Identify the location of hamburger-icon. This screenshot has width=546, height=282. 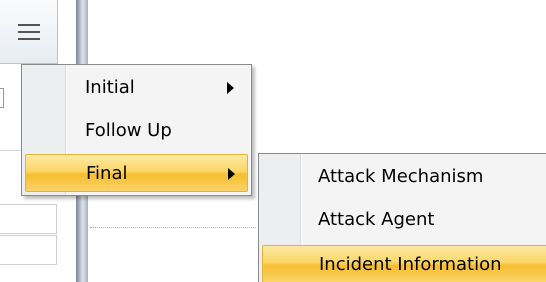
(29, 25).